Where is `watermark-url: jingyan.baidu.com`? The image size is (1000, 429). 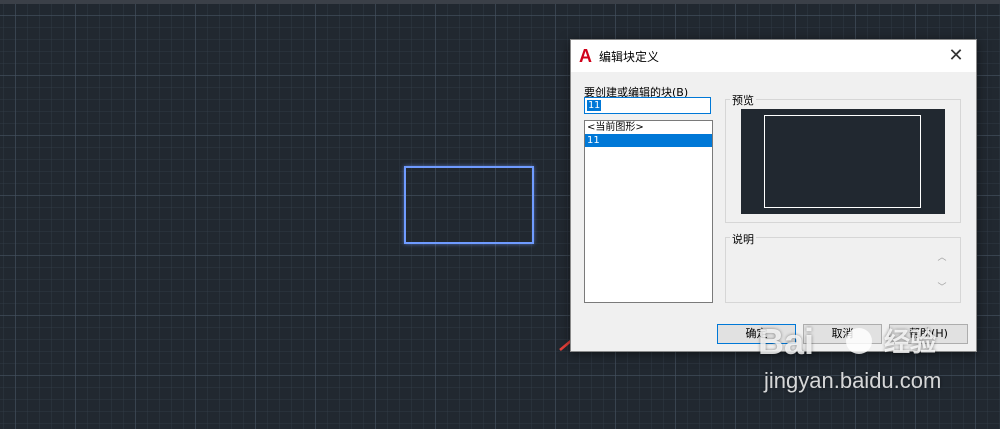 watermark-url: jingyan.baidu.com is located at coordinates (853, 380).